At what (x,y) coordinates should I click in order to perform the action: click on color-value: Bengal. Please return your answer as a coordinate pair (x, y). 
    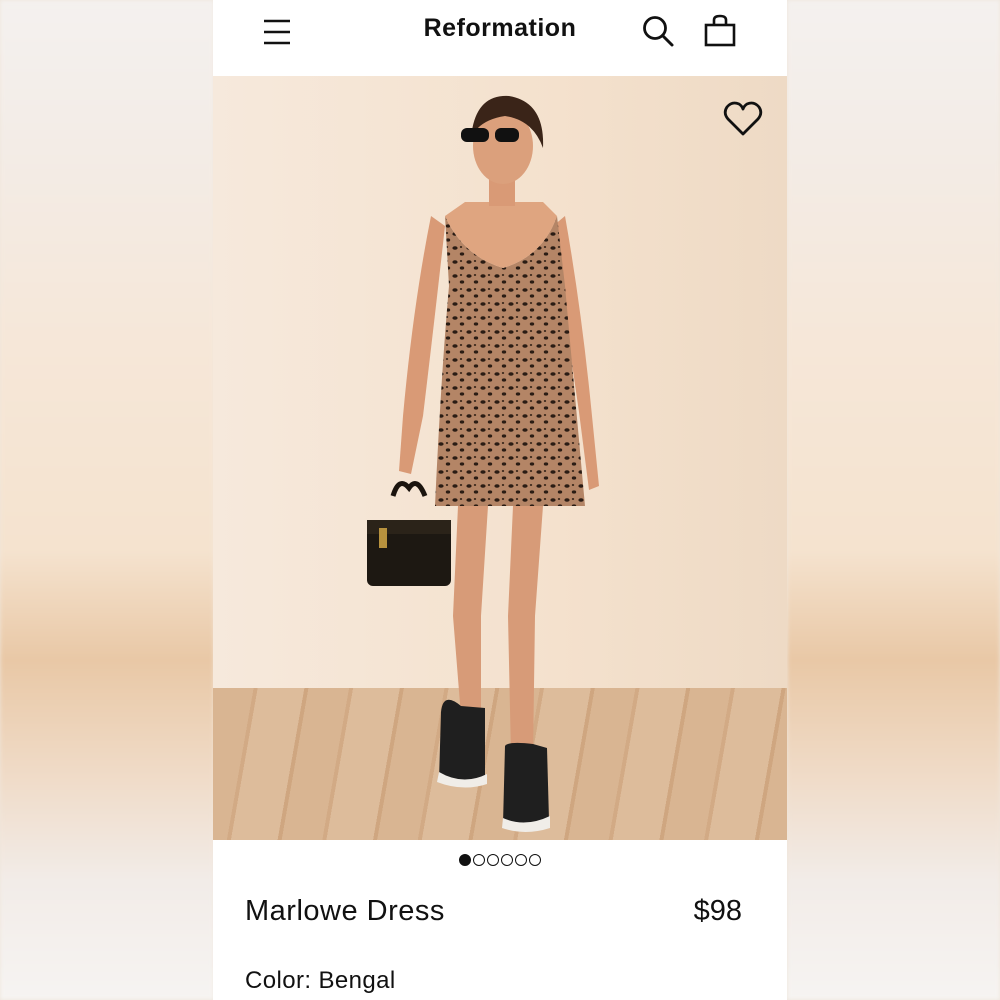
    Looking at the image, I should click on (357, 980).